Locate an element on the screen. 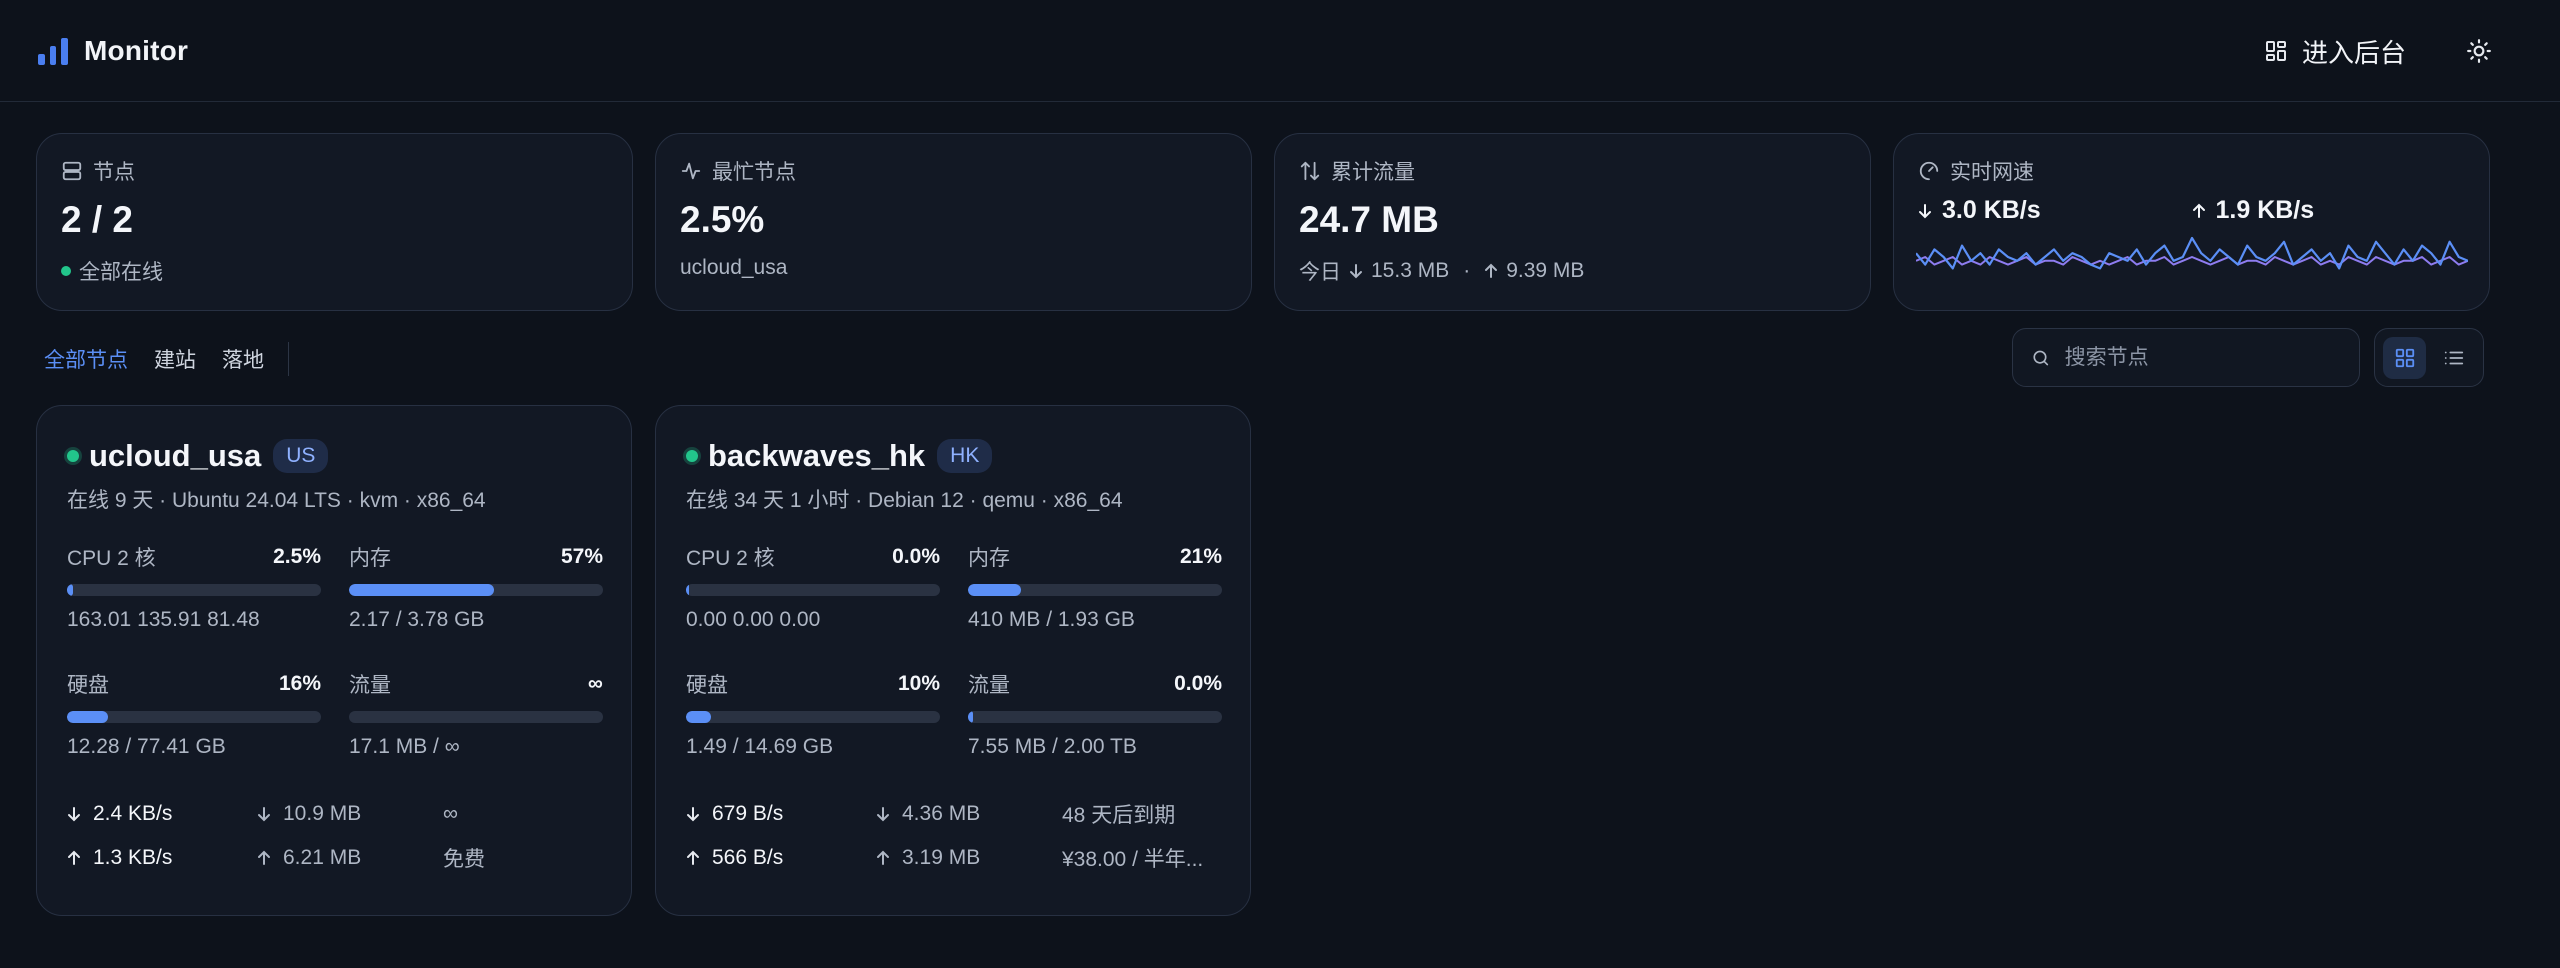  app-title: Monitor is located at coordinates (136, 50).